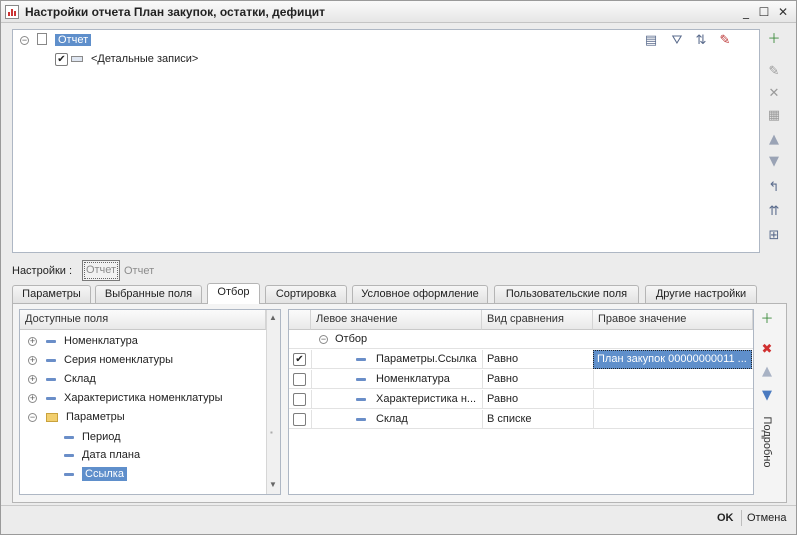 This screenshot has width=797, height=535. I want to click on tab-conditional-format: Условное оформление, so click(420, 294).